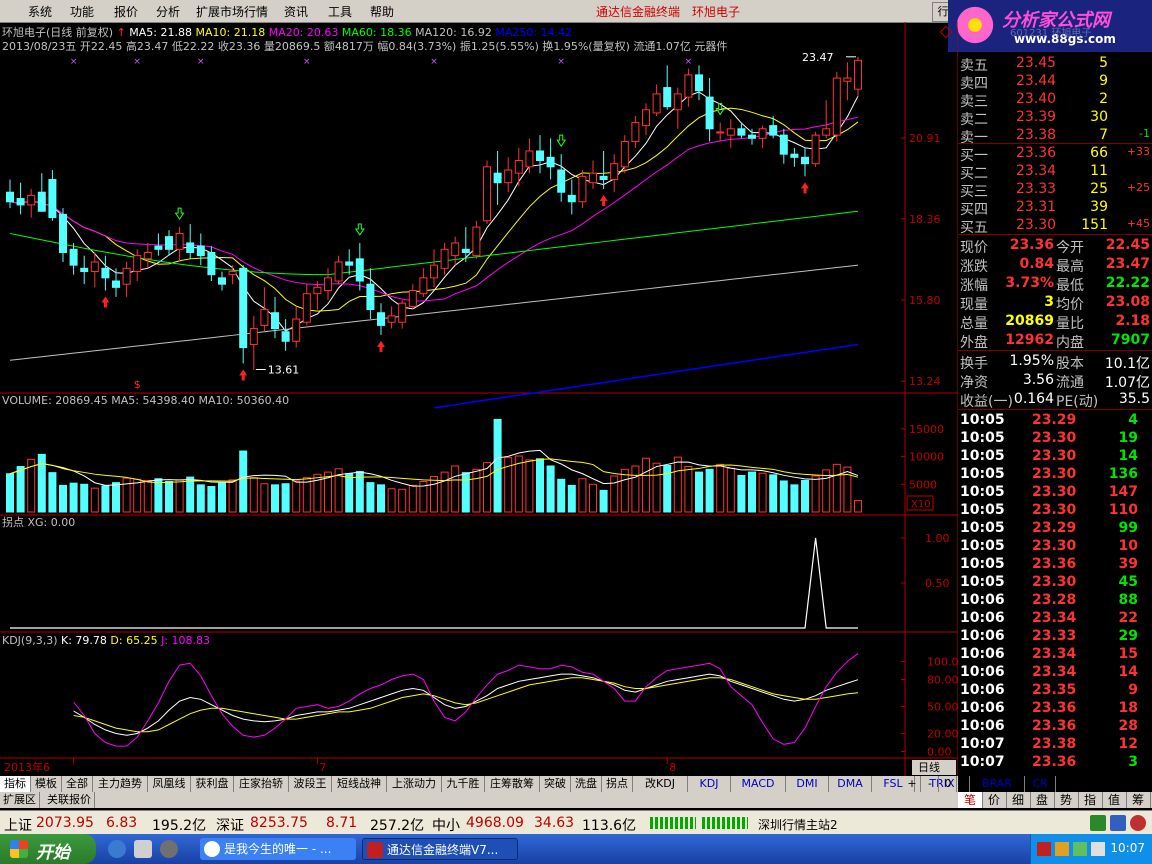  Describe the element at coordinates (159, 32) in the screenshot. I see `ma-legend-0: MA5: 21.88` at that location.